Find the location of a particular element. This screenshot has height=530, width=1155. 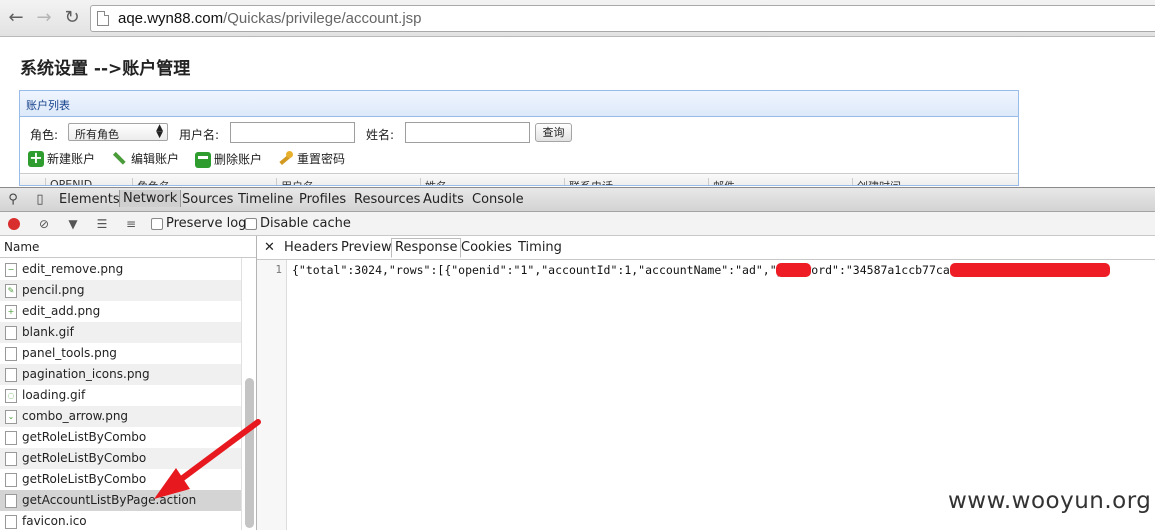

annotation-arrow is located at coordinates (207, 459).